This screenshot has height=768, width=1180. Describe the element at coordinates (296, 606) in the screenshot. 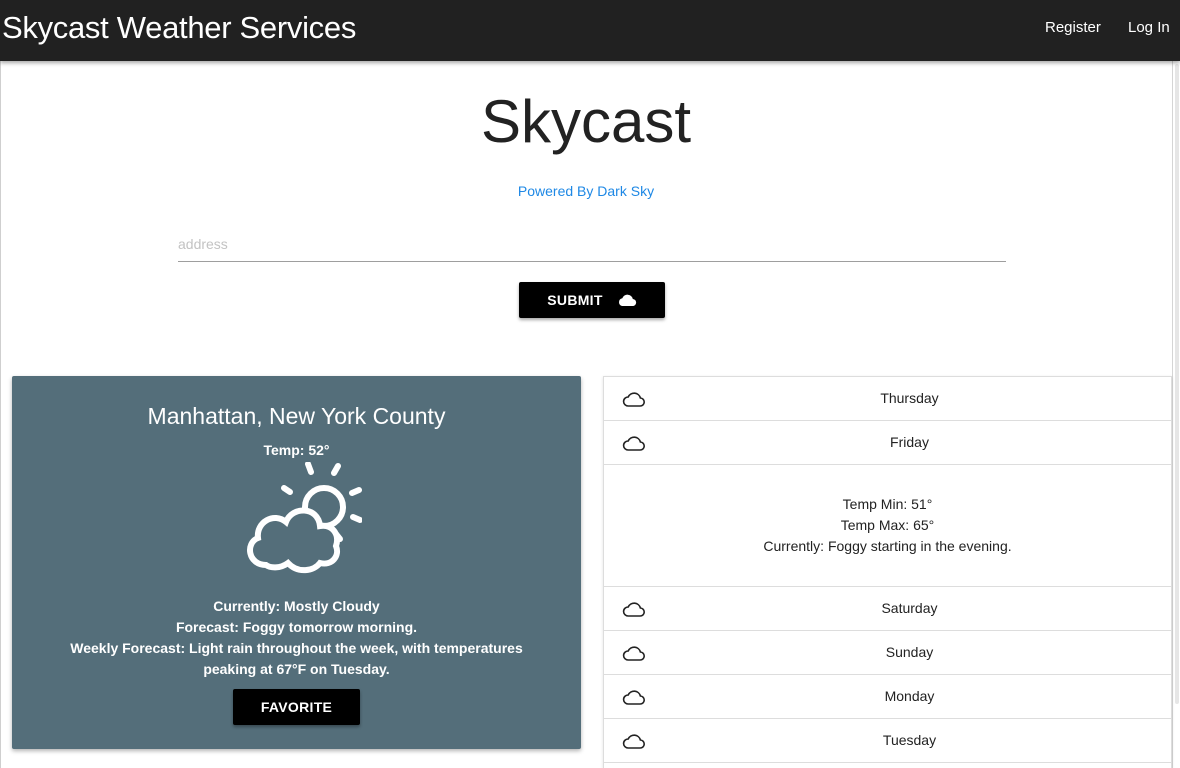

I see `currently-text: Currently: Mostly Cloudy` at that location.